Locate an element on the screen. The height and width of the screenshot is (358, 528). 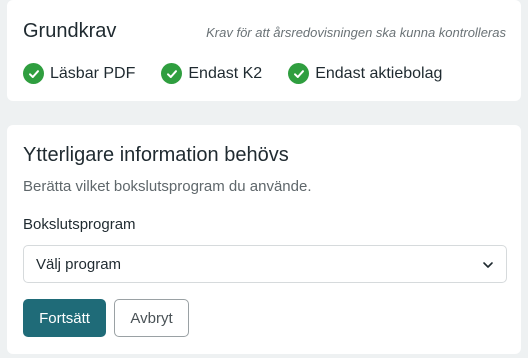
program-field-label: Bokslutsprogram is located at coordinates (79, 224).